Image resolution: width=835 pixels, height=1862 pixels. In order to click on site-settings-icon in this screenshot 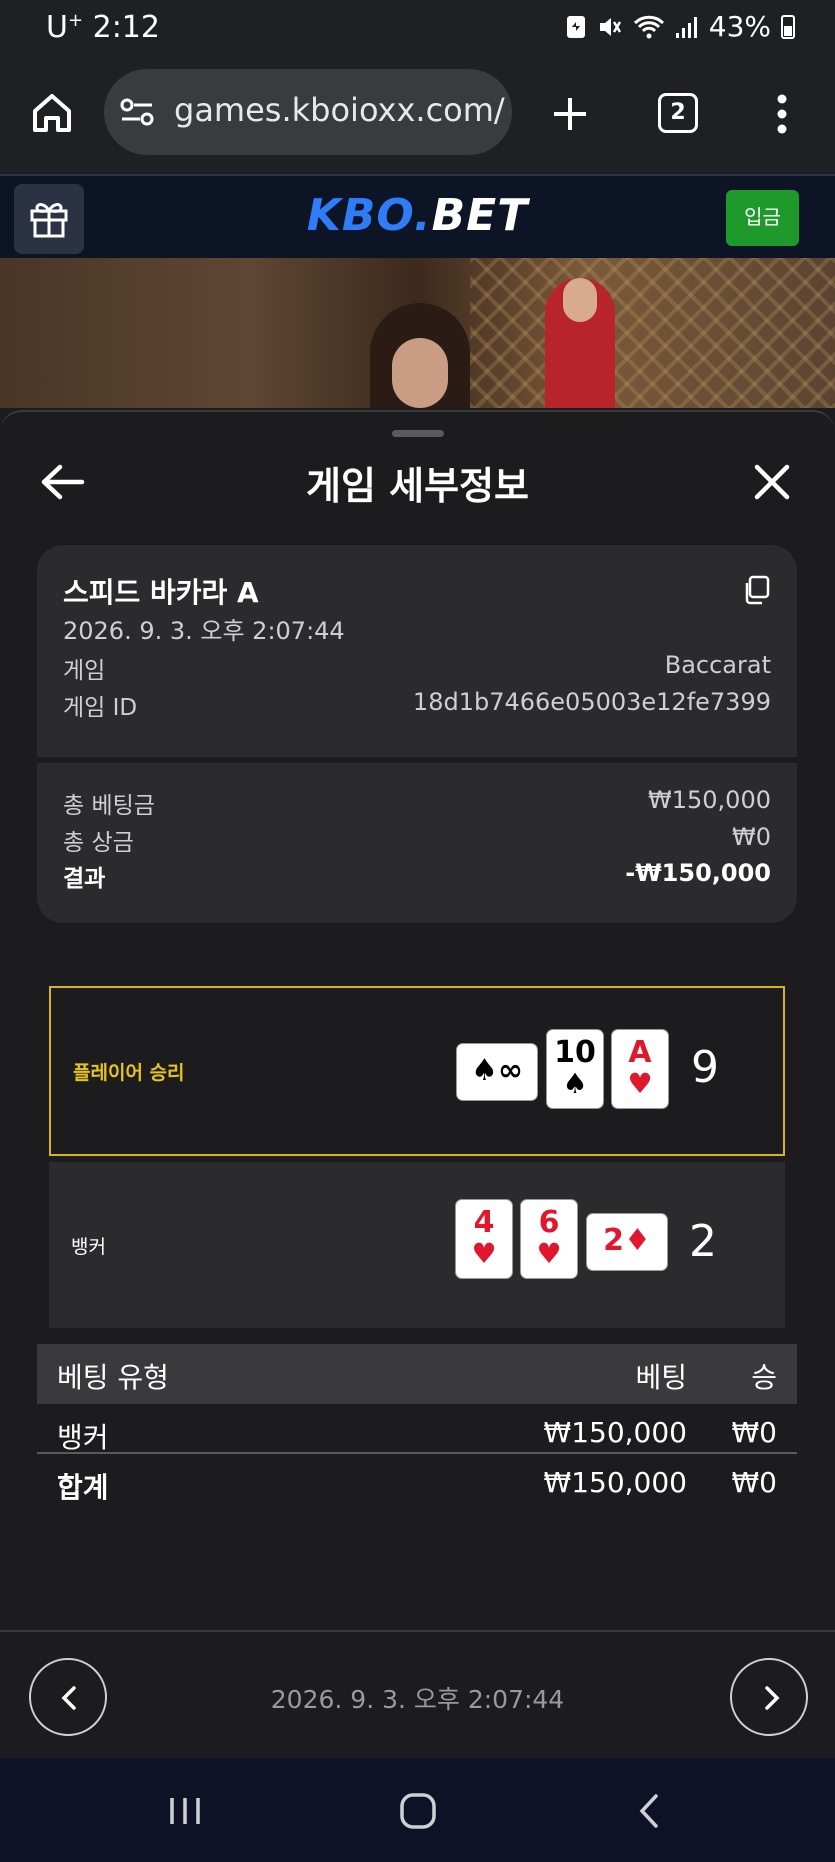, I will do `click(137, 112)`.